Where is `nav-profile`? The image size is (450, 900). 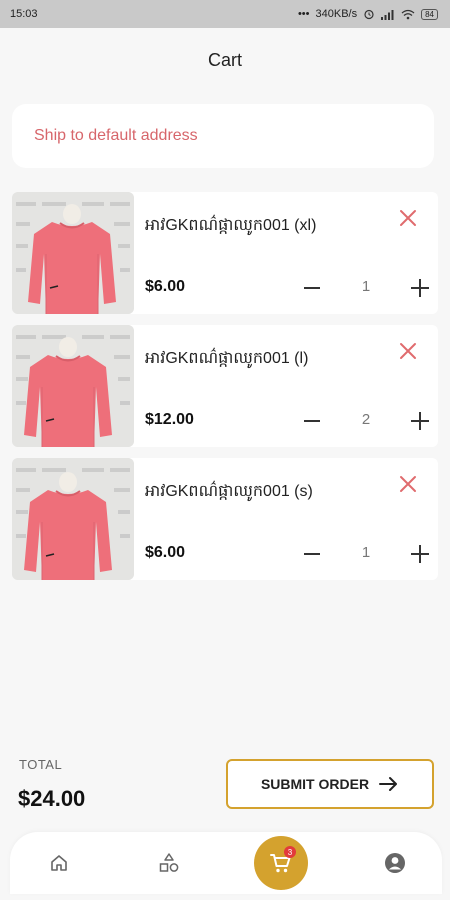 nav-profile is located at coordinates (395, 863).